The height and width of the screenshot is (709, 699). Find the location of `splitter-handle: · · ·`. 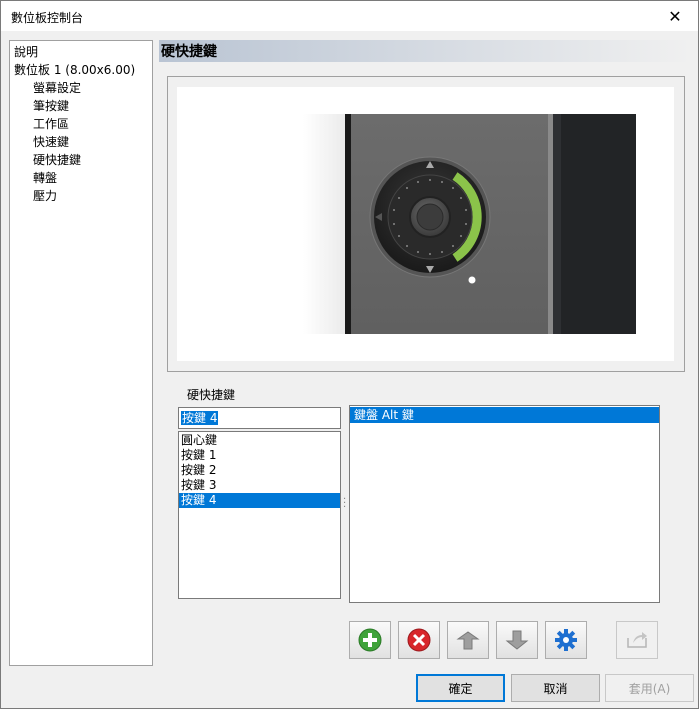

splitter-handle: · · · is located at coordinates (345, 504).